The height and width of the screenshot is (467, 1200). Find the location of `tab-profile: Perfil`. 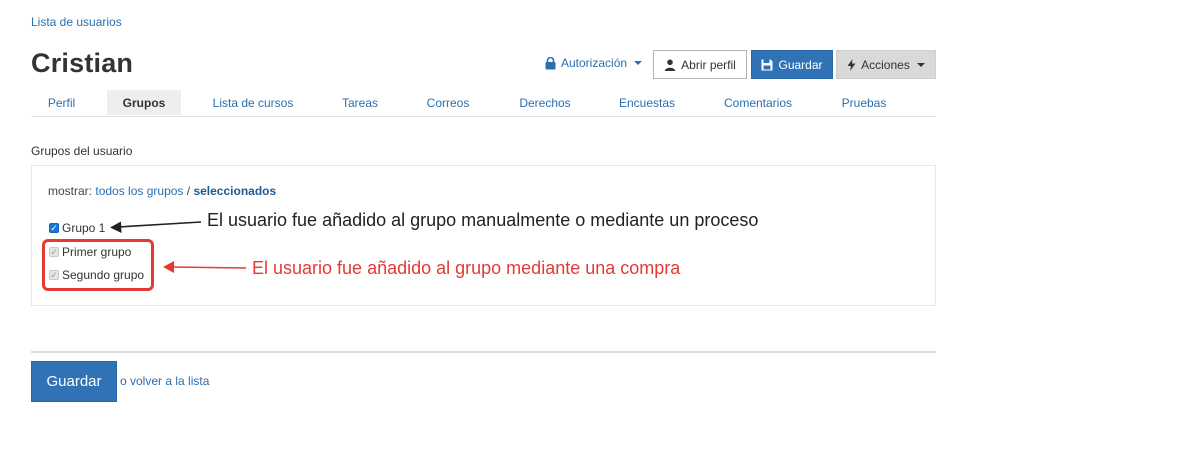

tab-profile: Perfil is located at coordinates (61, 102).